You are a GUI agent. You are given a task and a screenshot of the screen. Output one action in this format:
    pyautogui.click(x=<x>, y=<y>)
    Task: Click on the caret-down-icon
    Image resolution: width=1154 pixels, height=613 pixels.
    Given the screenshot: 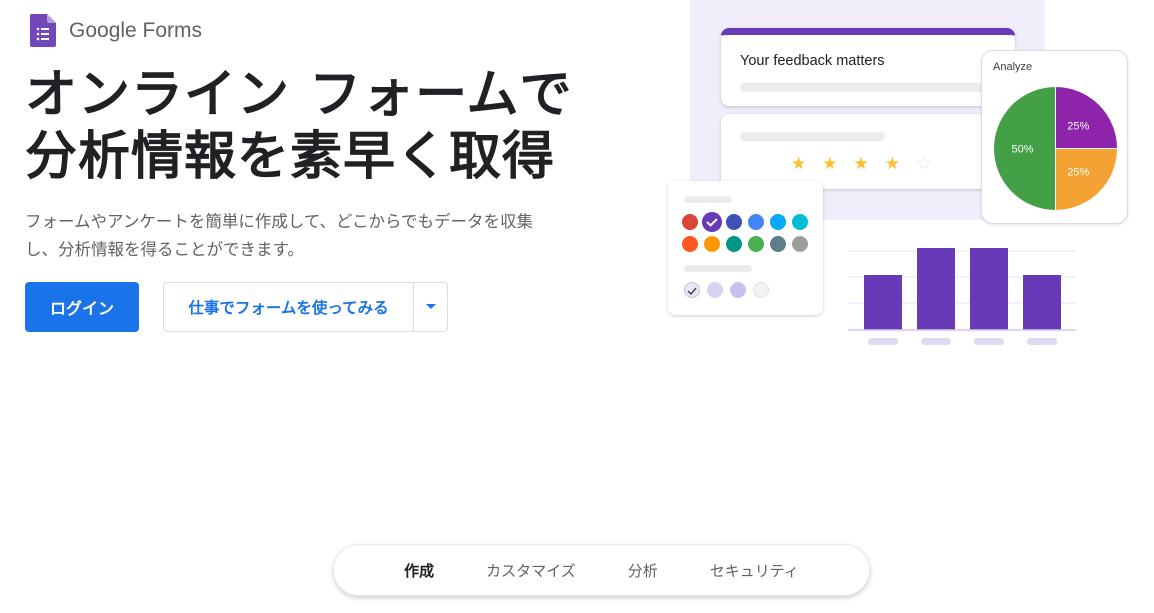 What is the action you would take?
    pyautogui.click(x=430, y=306)
    